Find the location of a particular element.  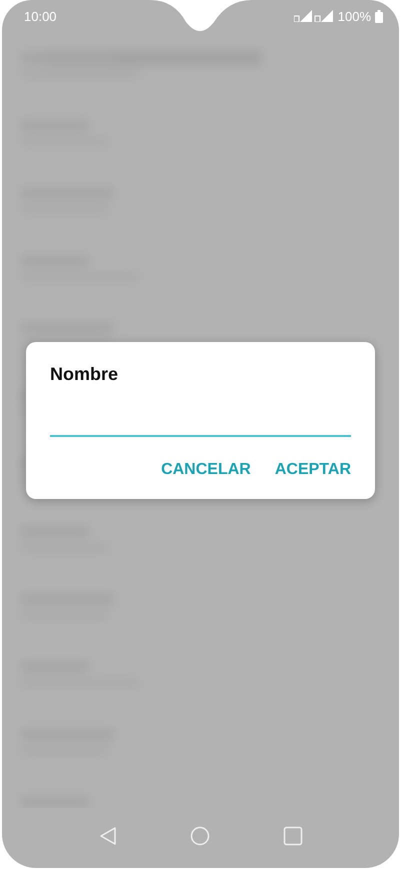

battery-percent: 100% is located at coordinates (354, 16).